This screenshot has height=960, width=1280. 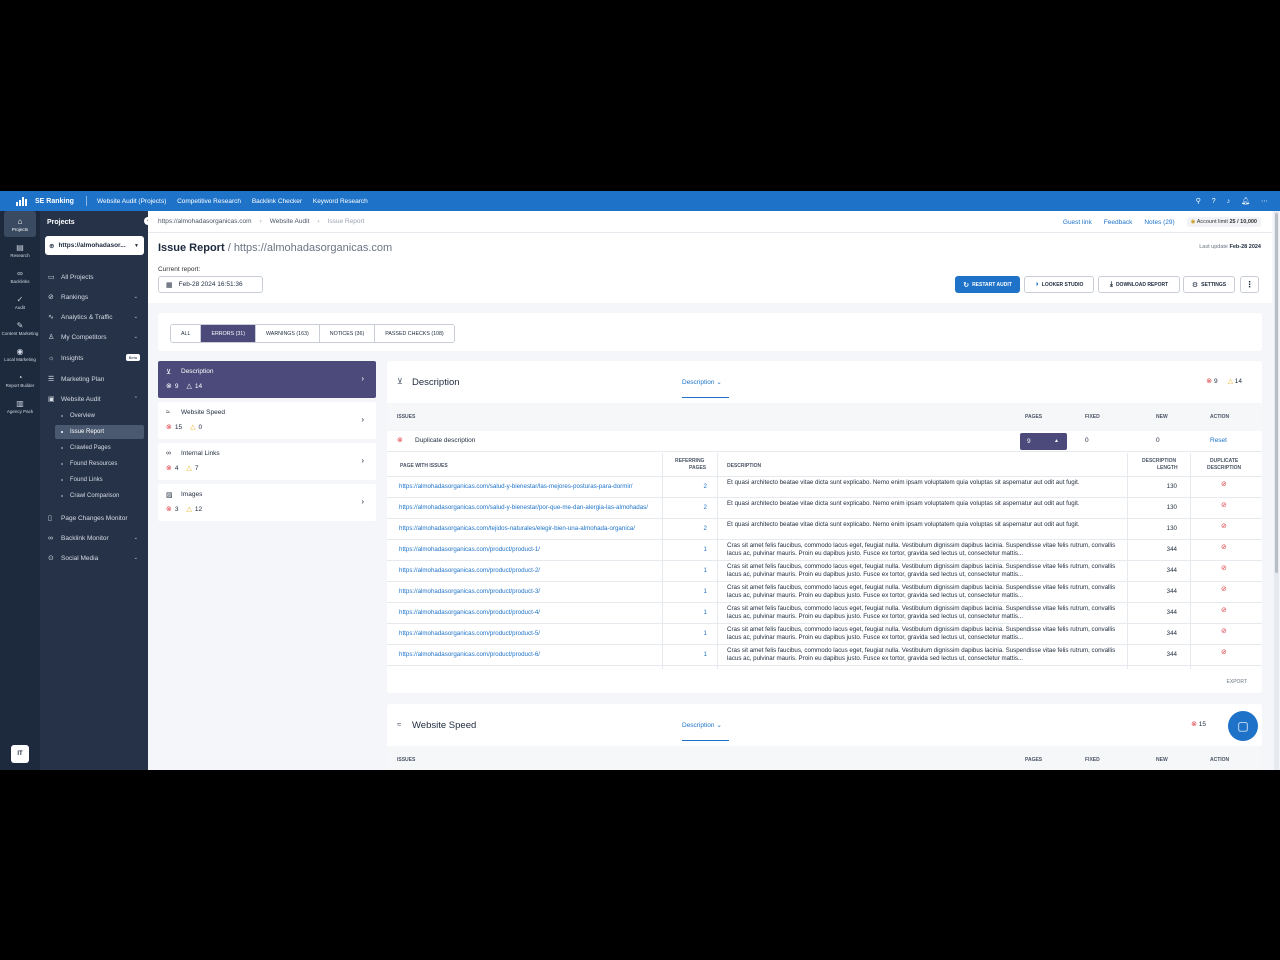 I want to click on export-button: EXPORT, so click(x=1237, y=682).